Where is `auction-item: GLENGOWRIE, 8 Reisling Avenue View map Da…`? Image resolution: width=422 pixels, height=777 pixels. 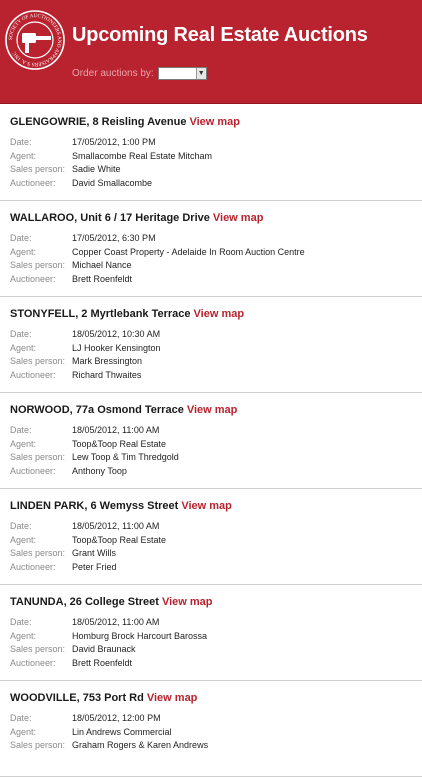
auction-item: GLENGOWRIE, 8 Reisling Avenue View map Da… is located at coordinates (211, 153).